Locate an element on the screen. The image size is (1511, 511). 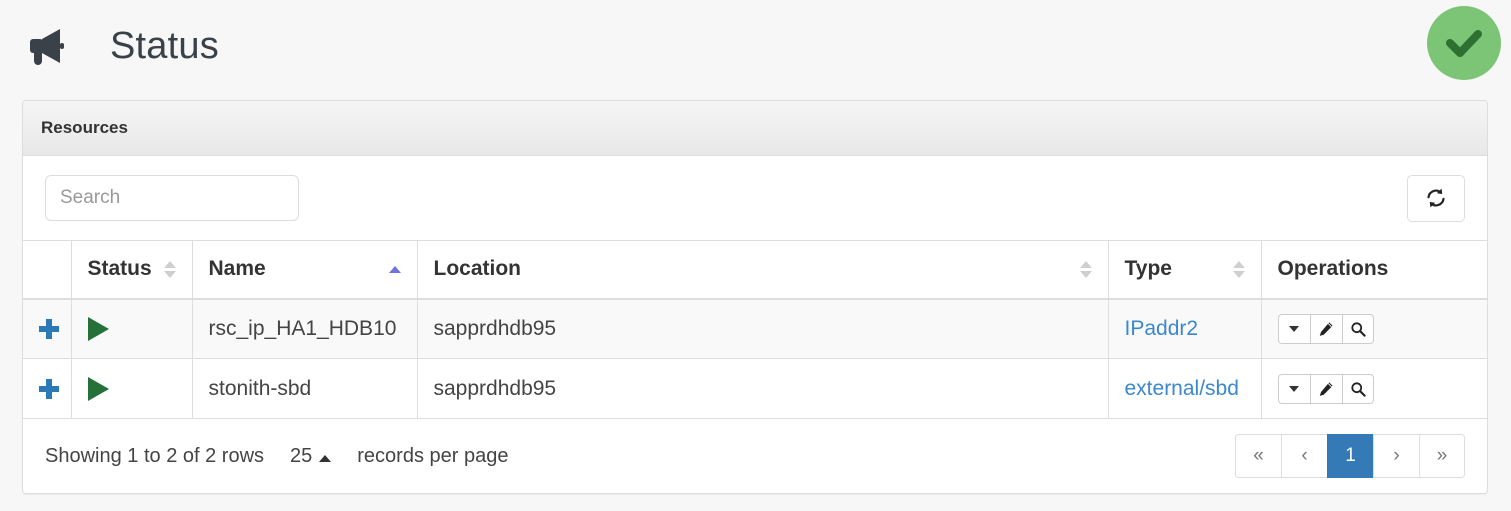
panel-heading: Resources is located at coordinates (755, 128).